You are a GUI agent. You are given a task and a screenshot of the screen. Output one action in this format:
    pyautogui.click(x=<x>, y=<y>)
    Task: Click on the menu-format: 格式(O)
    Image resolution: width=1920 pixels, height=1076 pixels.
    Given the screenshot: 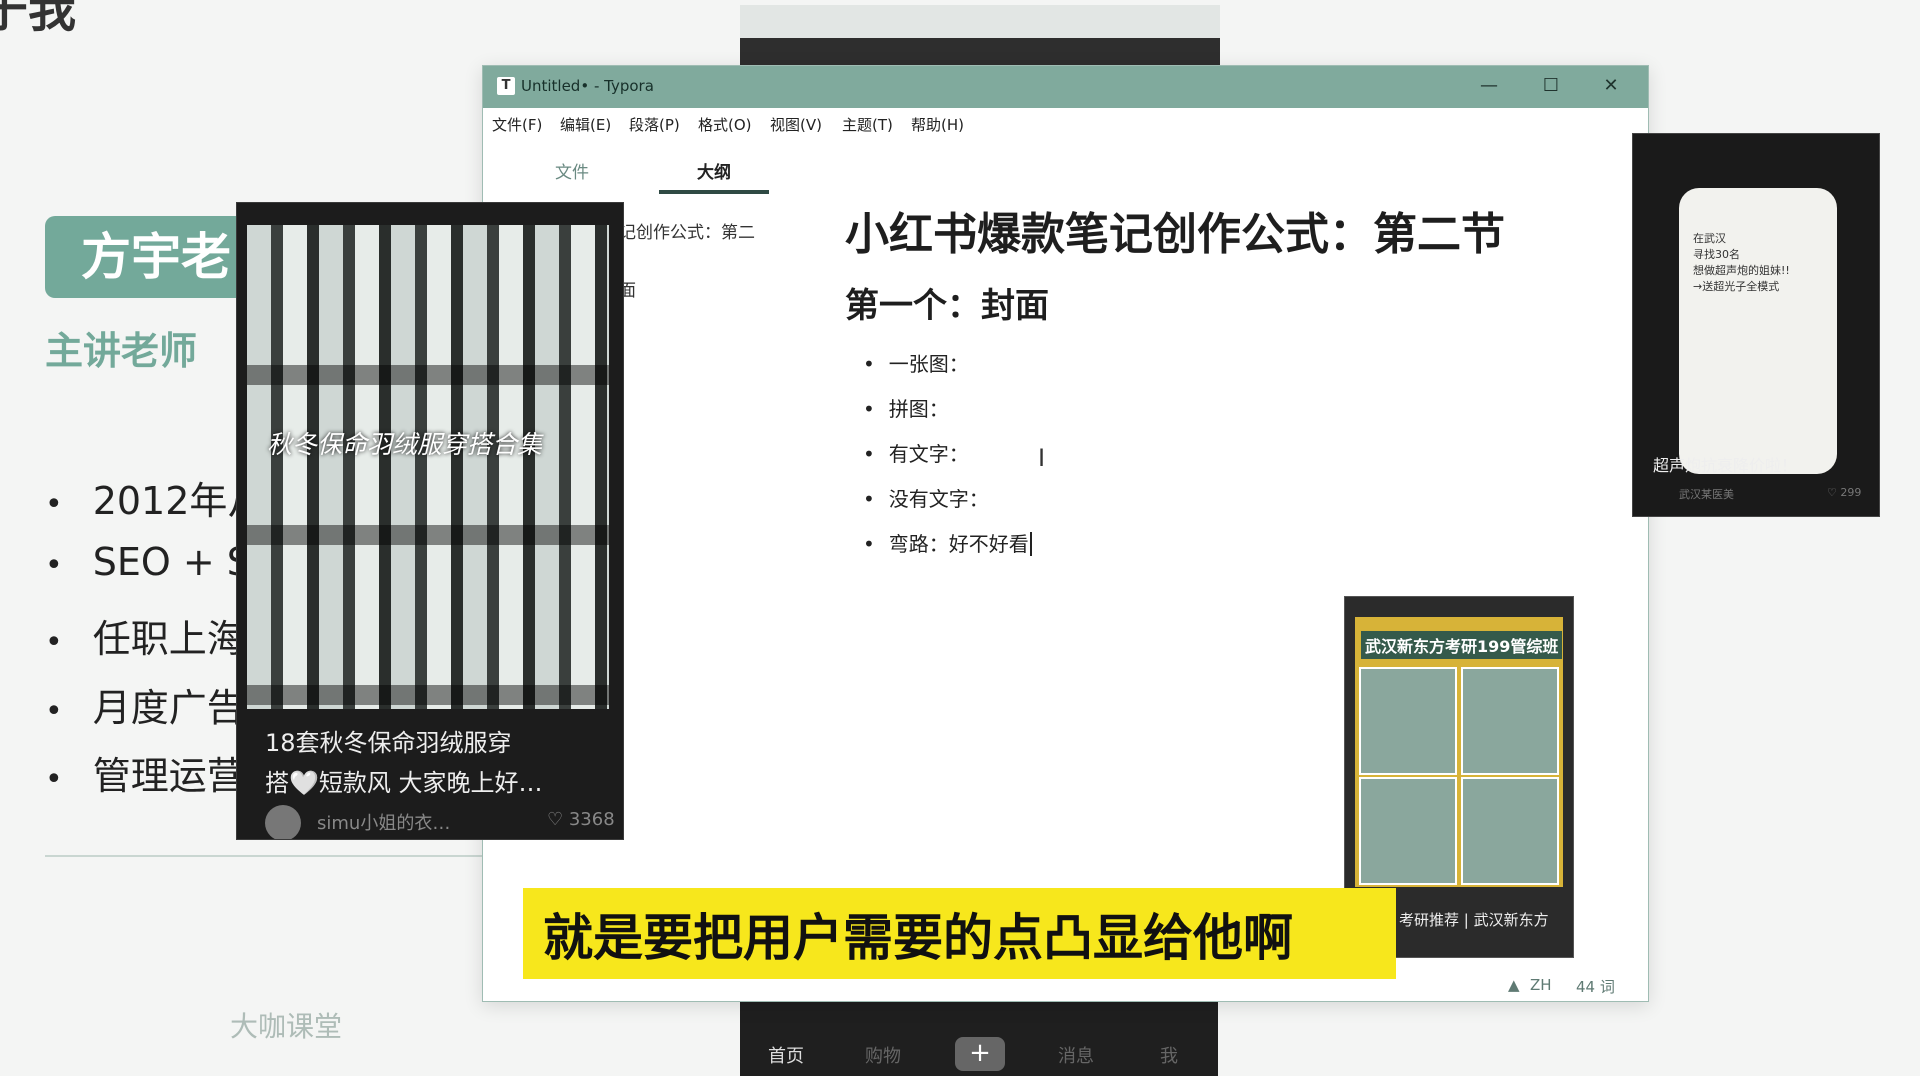 What is the action you would take?
    pyautogui.click(x=725, y=124)
    